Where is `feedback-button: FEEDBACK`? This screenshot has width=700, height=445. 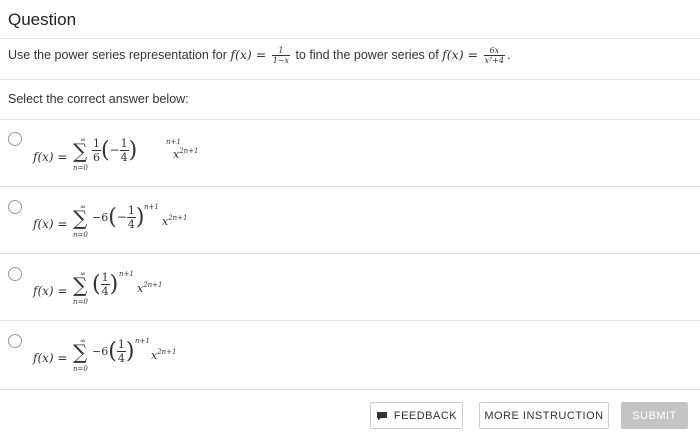 feedback-button: FEEDBACK is located at coordinates (416, 415).